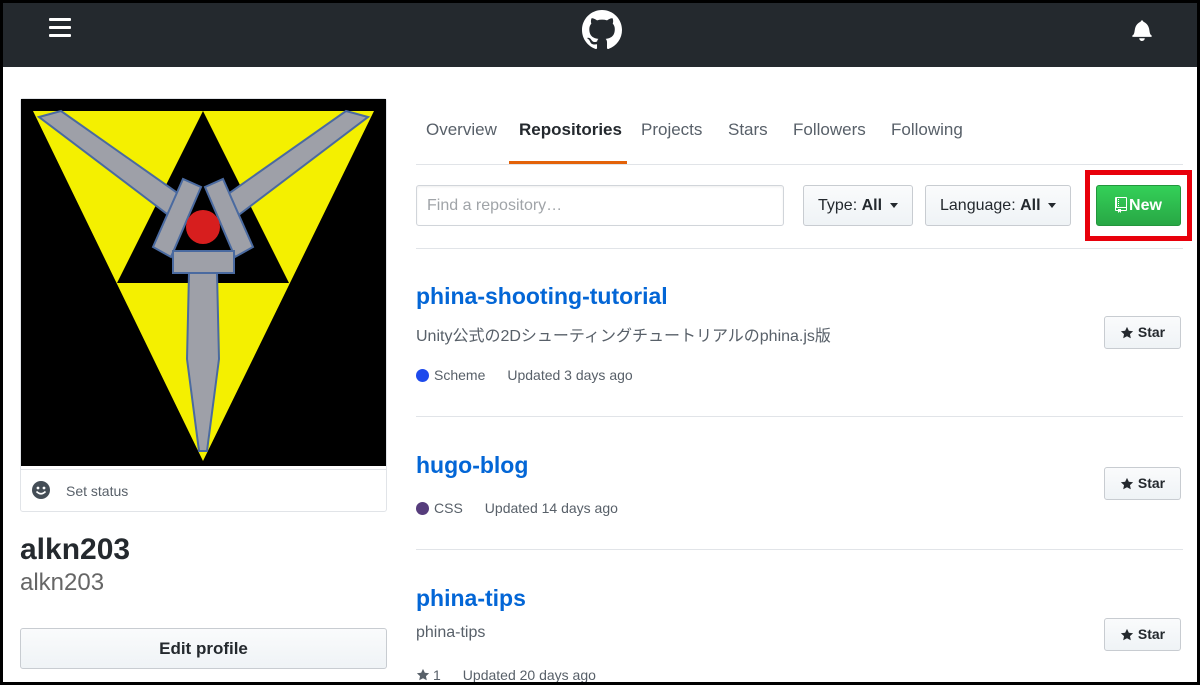  Describe the element at coordinates (1145, 205) in the screenshot. I see `new-button-label: New` at that location.